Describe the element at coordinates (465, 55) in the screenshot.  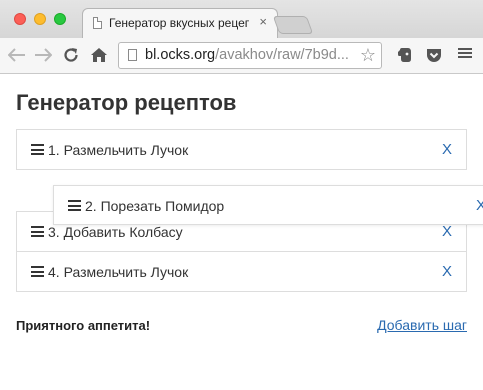
I see `hamburger-menu-icon` at that location.